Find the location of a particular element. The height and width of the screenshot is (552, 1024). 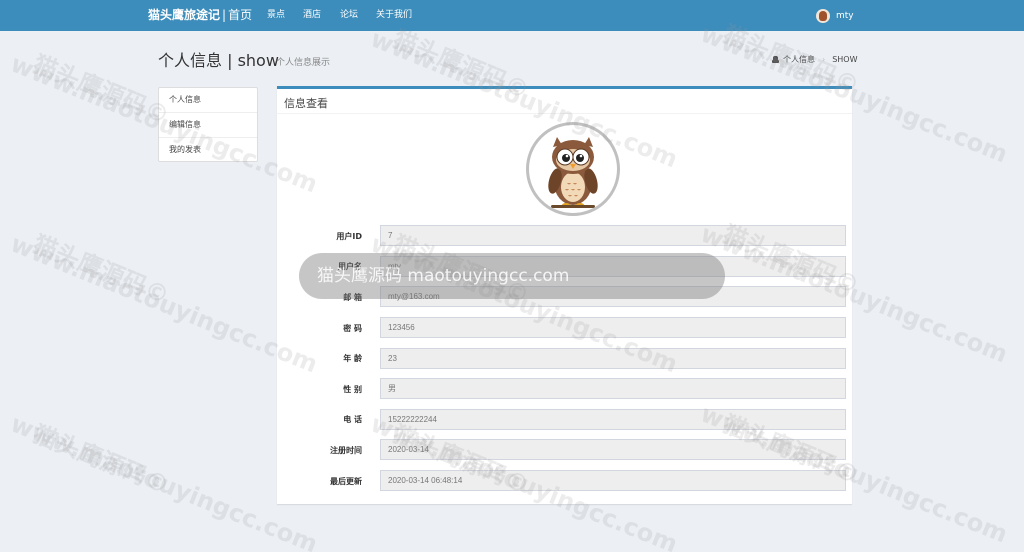

nav-item-hotels: 酒店 is located at coordinates (312, 15).